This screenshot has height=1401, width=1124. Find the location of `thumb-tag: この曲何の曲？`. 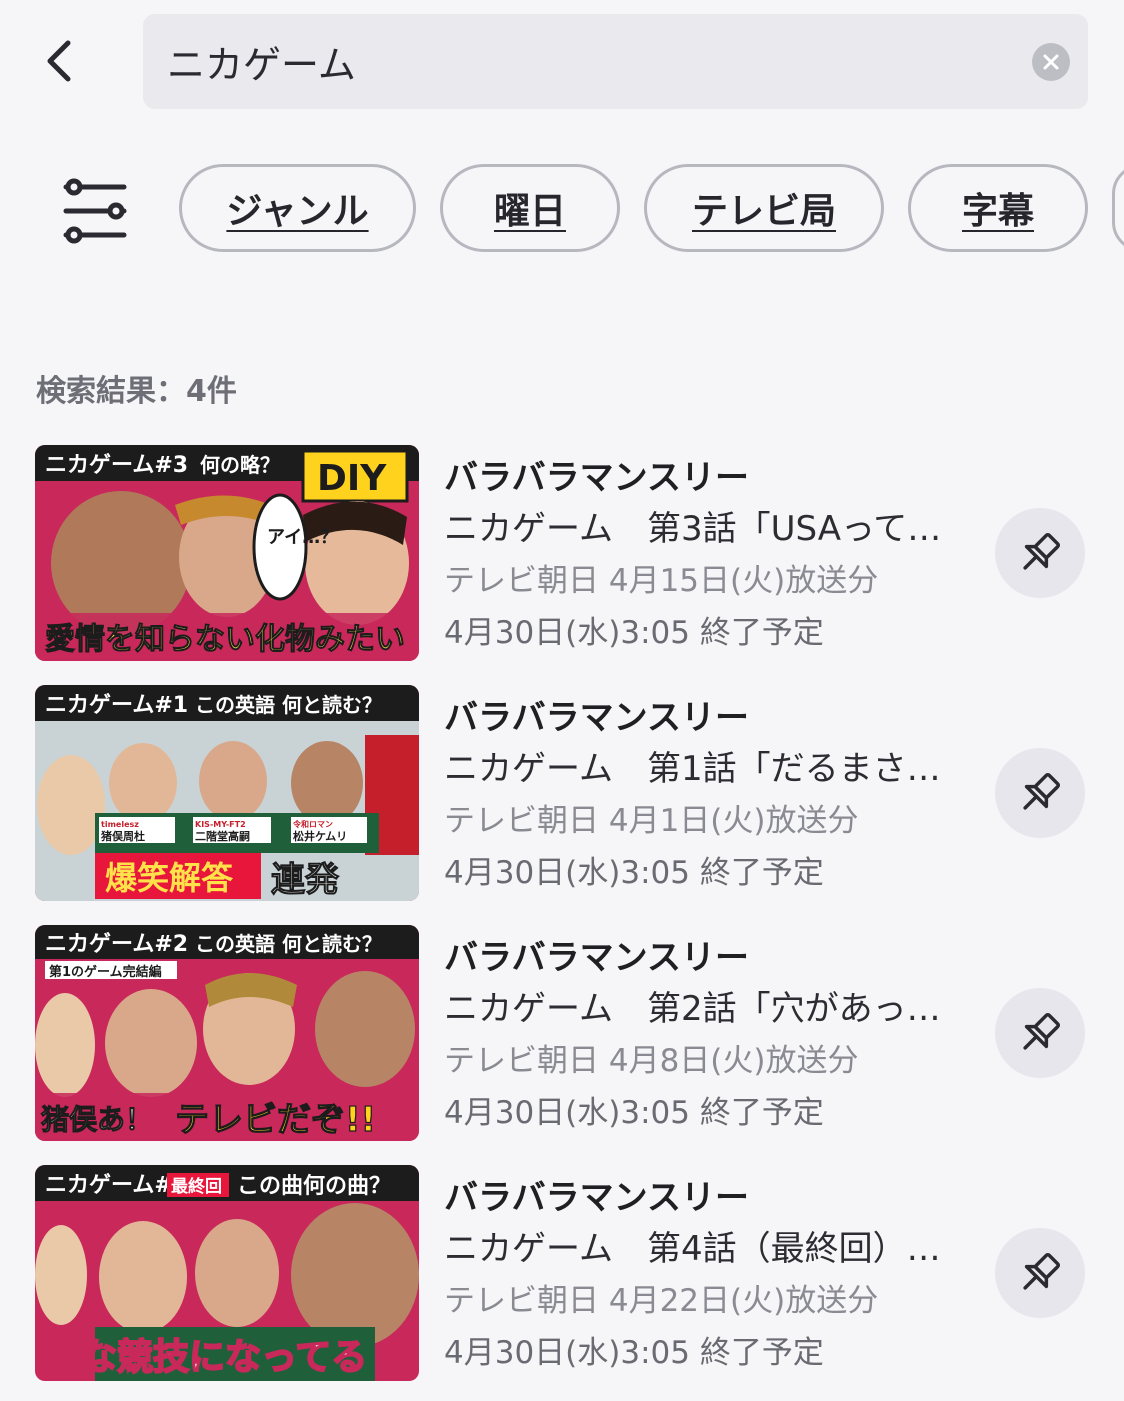

thumb-tag: この曲何の曲？ is located at coordinates (314, 1186).